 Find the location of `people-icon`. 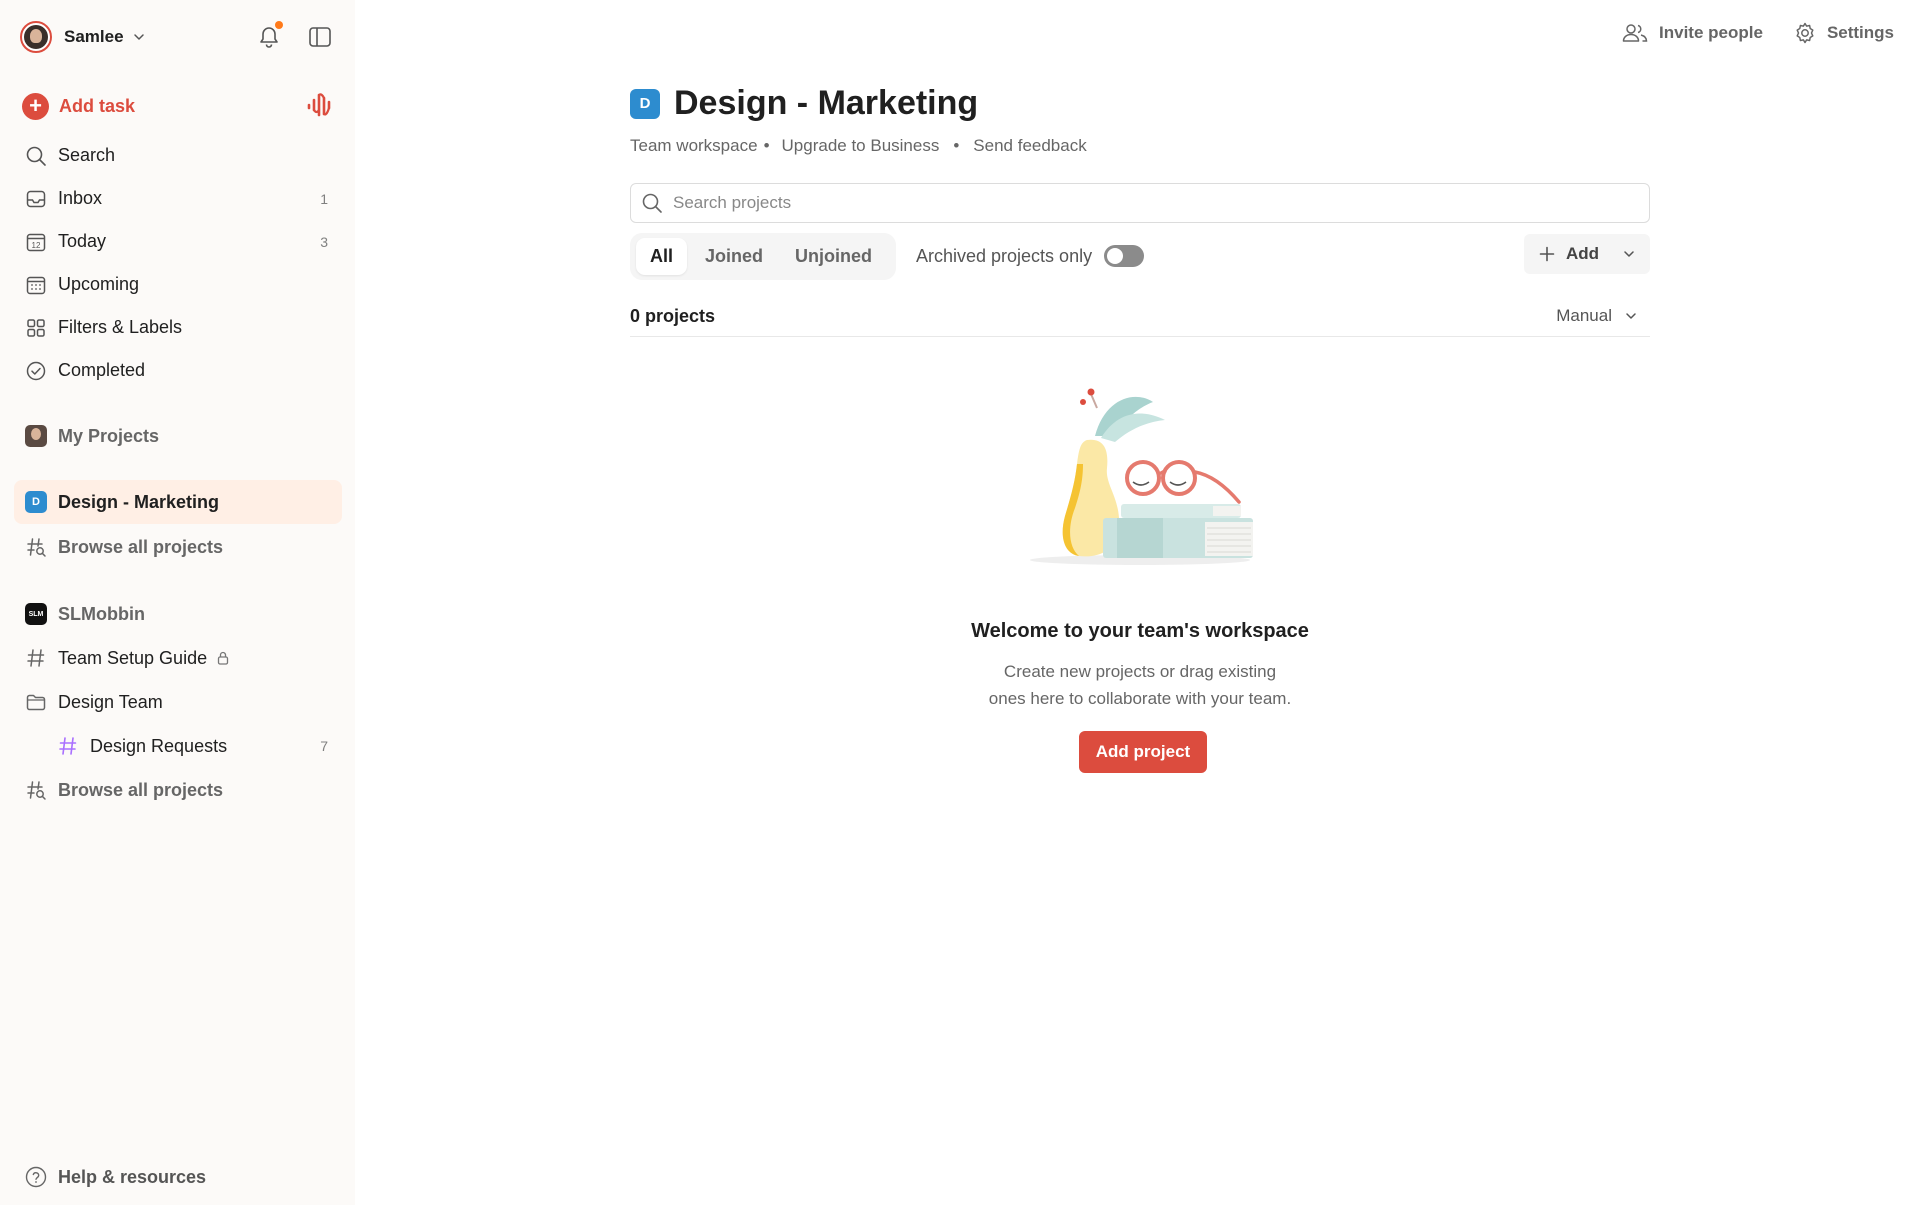

people-icon is located at coordinates (1635, 33).